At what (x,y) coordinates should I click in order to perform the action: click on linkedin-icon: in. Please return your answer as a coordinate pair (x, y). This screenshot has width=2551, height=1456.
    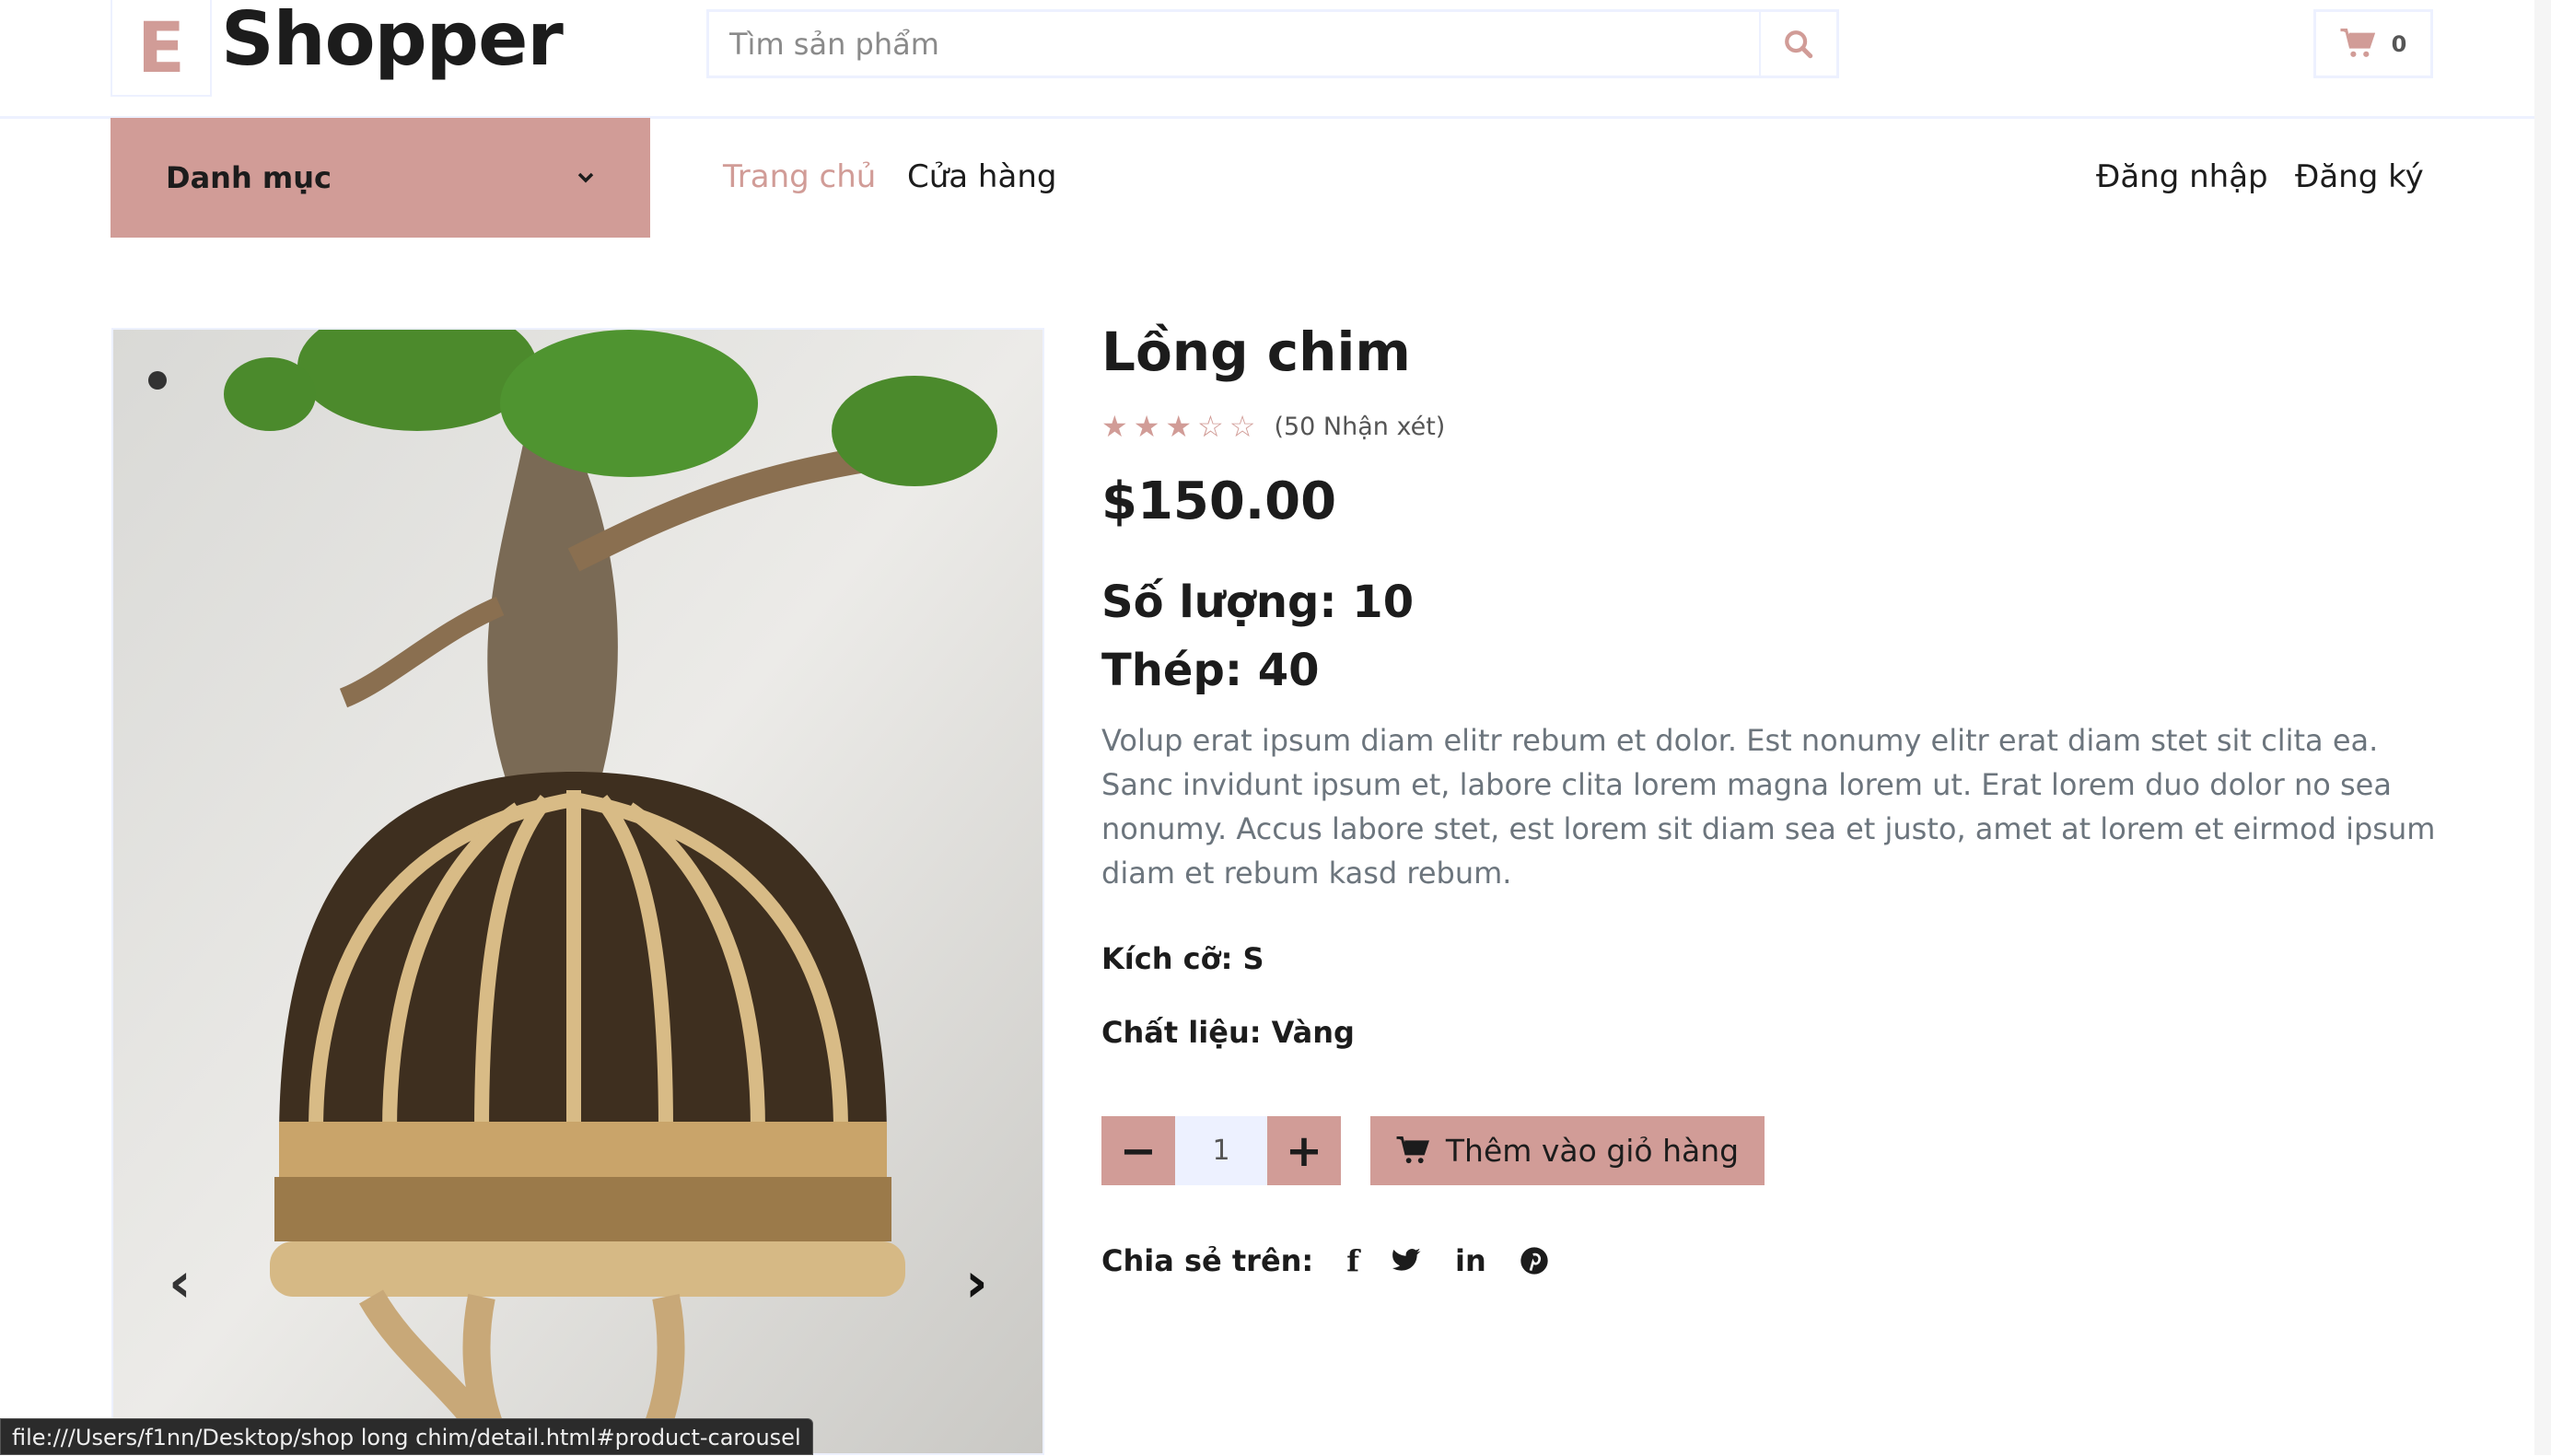
    Looking at the image, I should click on (1470, 1260).